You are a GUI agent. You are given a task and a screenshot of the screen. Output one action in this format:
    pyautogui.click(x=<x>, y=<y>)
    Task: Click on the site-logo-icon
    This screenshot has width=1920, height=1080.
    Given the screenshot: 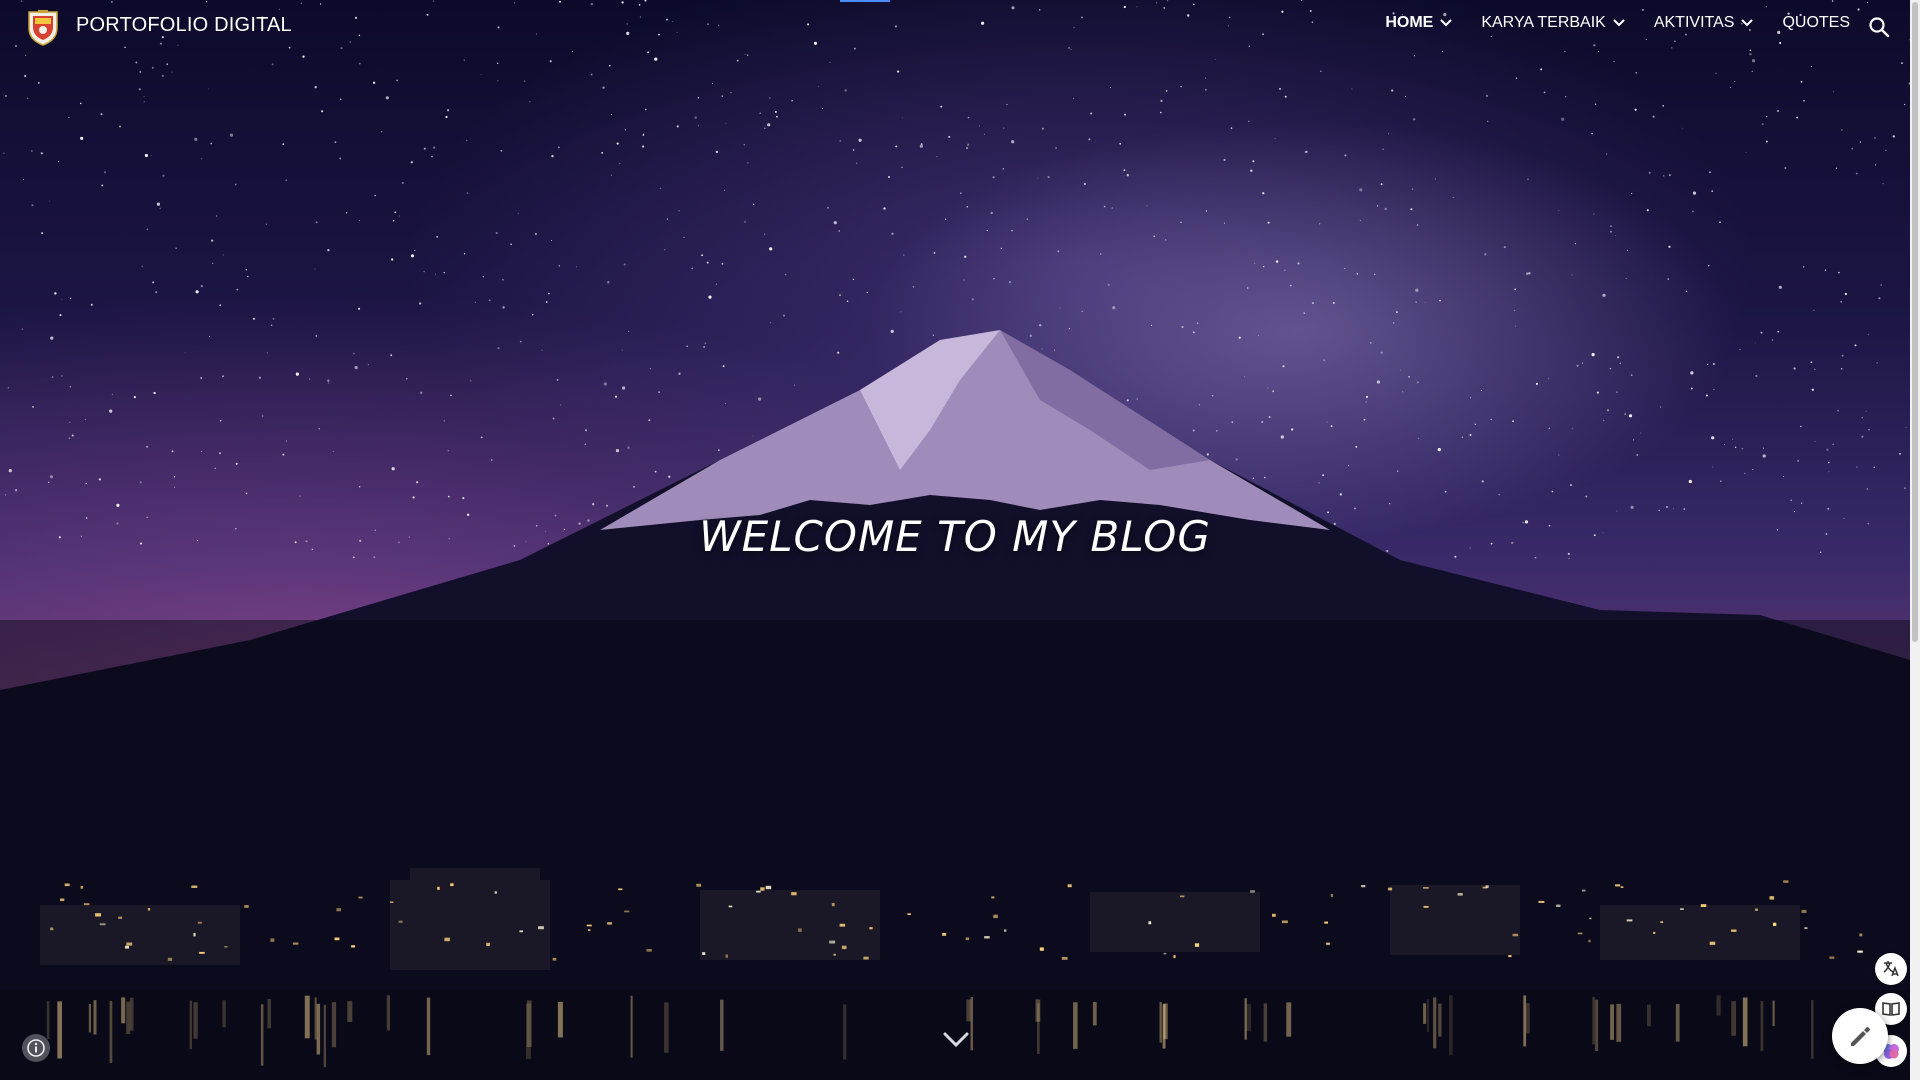 What is the action you would take?
    pyautogui.click(x=43, y=27)
    